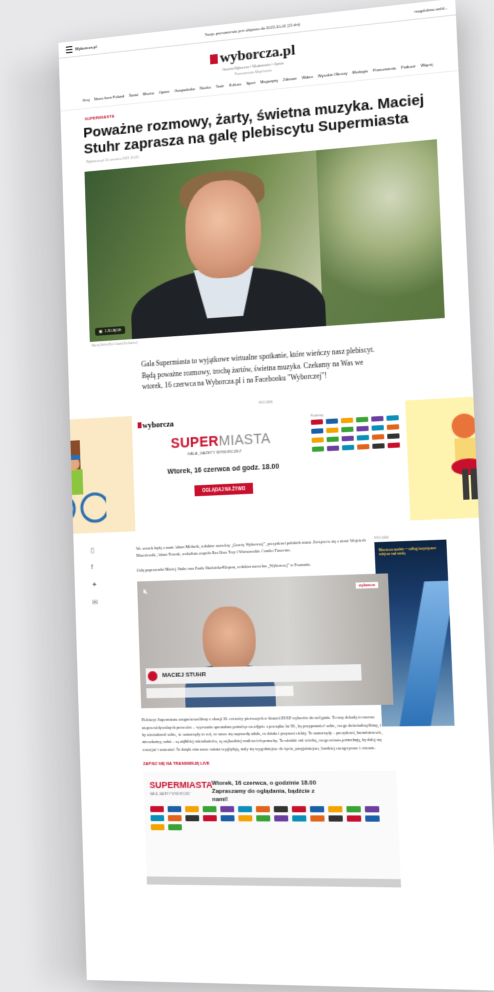  What do you see at coordinates (86, 47) in the screenshot?
I see `menu-label: Wyborcza.pl` at bounding box center [86, 47].